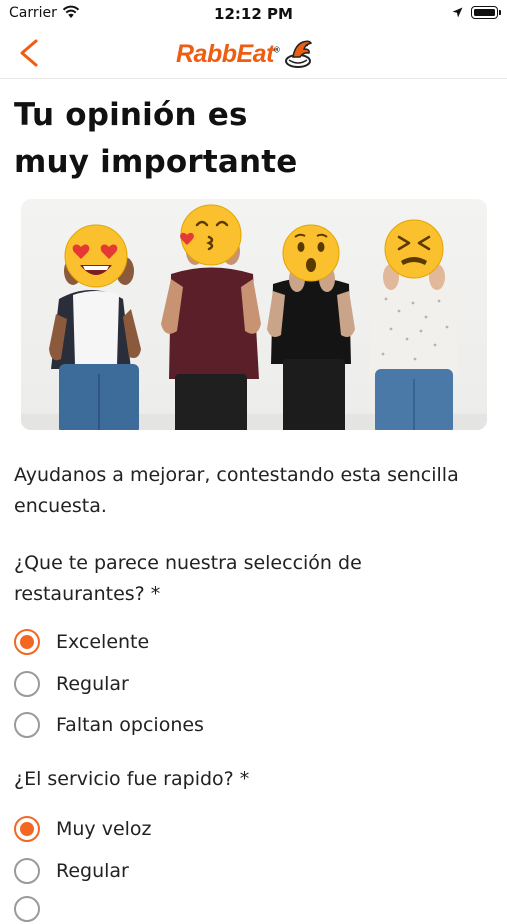 Image resolution: width=507 pixels, height=924 pixels. I want to click on status-bar: Carrier 12:12 PM, so click(253, 14).